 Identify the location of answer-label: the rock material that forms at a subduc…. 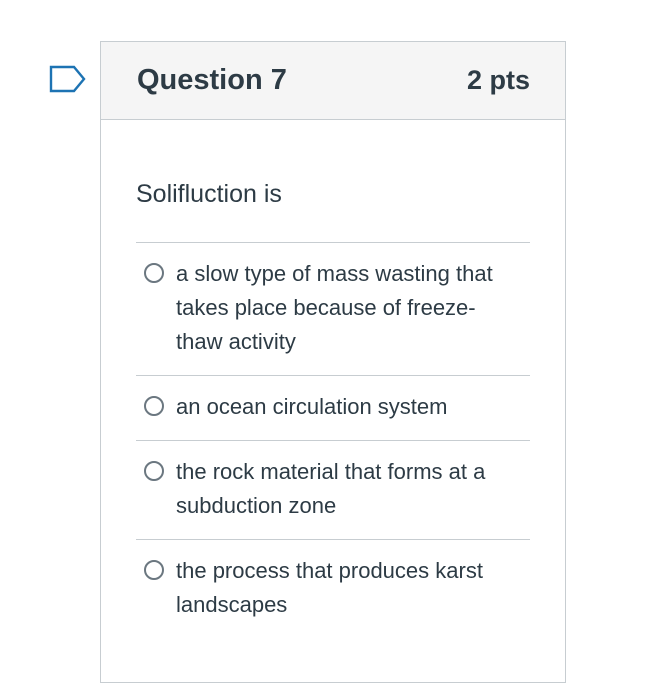
(349, 489).